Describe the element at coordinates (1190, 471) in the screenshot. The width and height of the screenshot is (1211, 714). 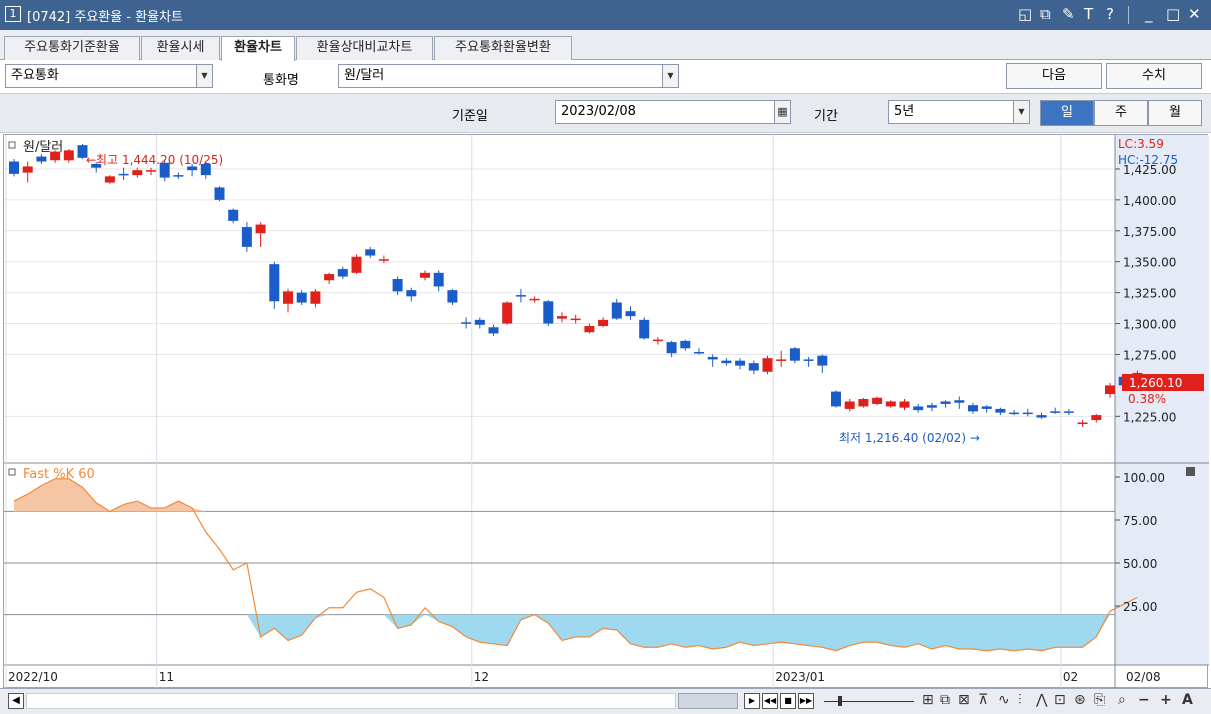
I see `pane-close-icon` at that location.